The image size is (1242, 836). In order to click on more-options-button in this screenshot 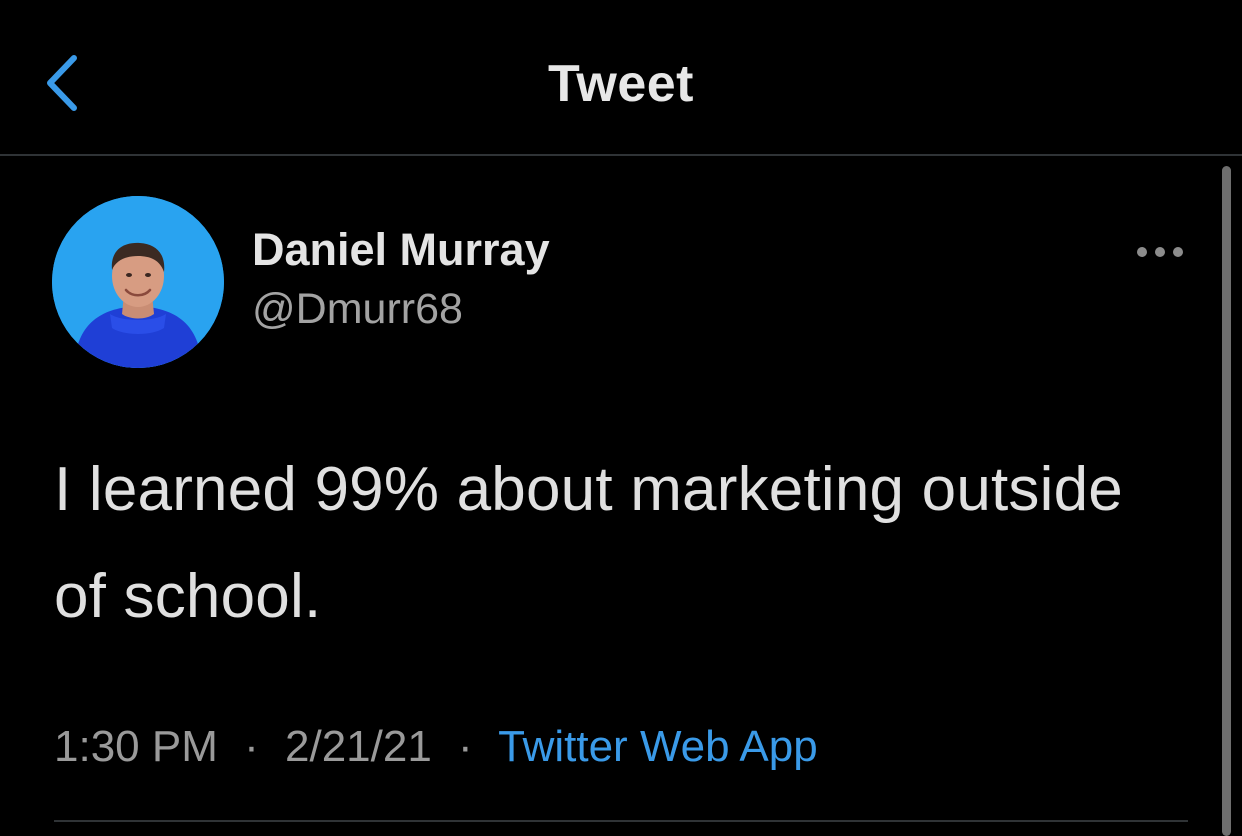, I will do `click(1160, 252)`.